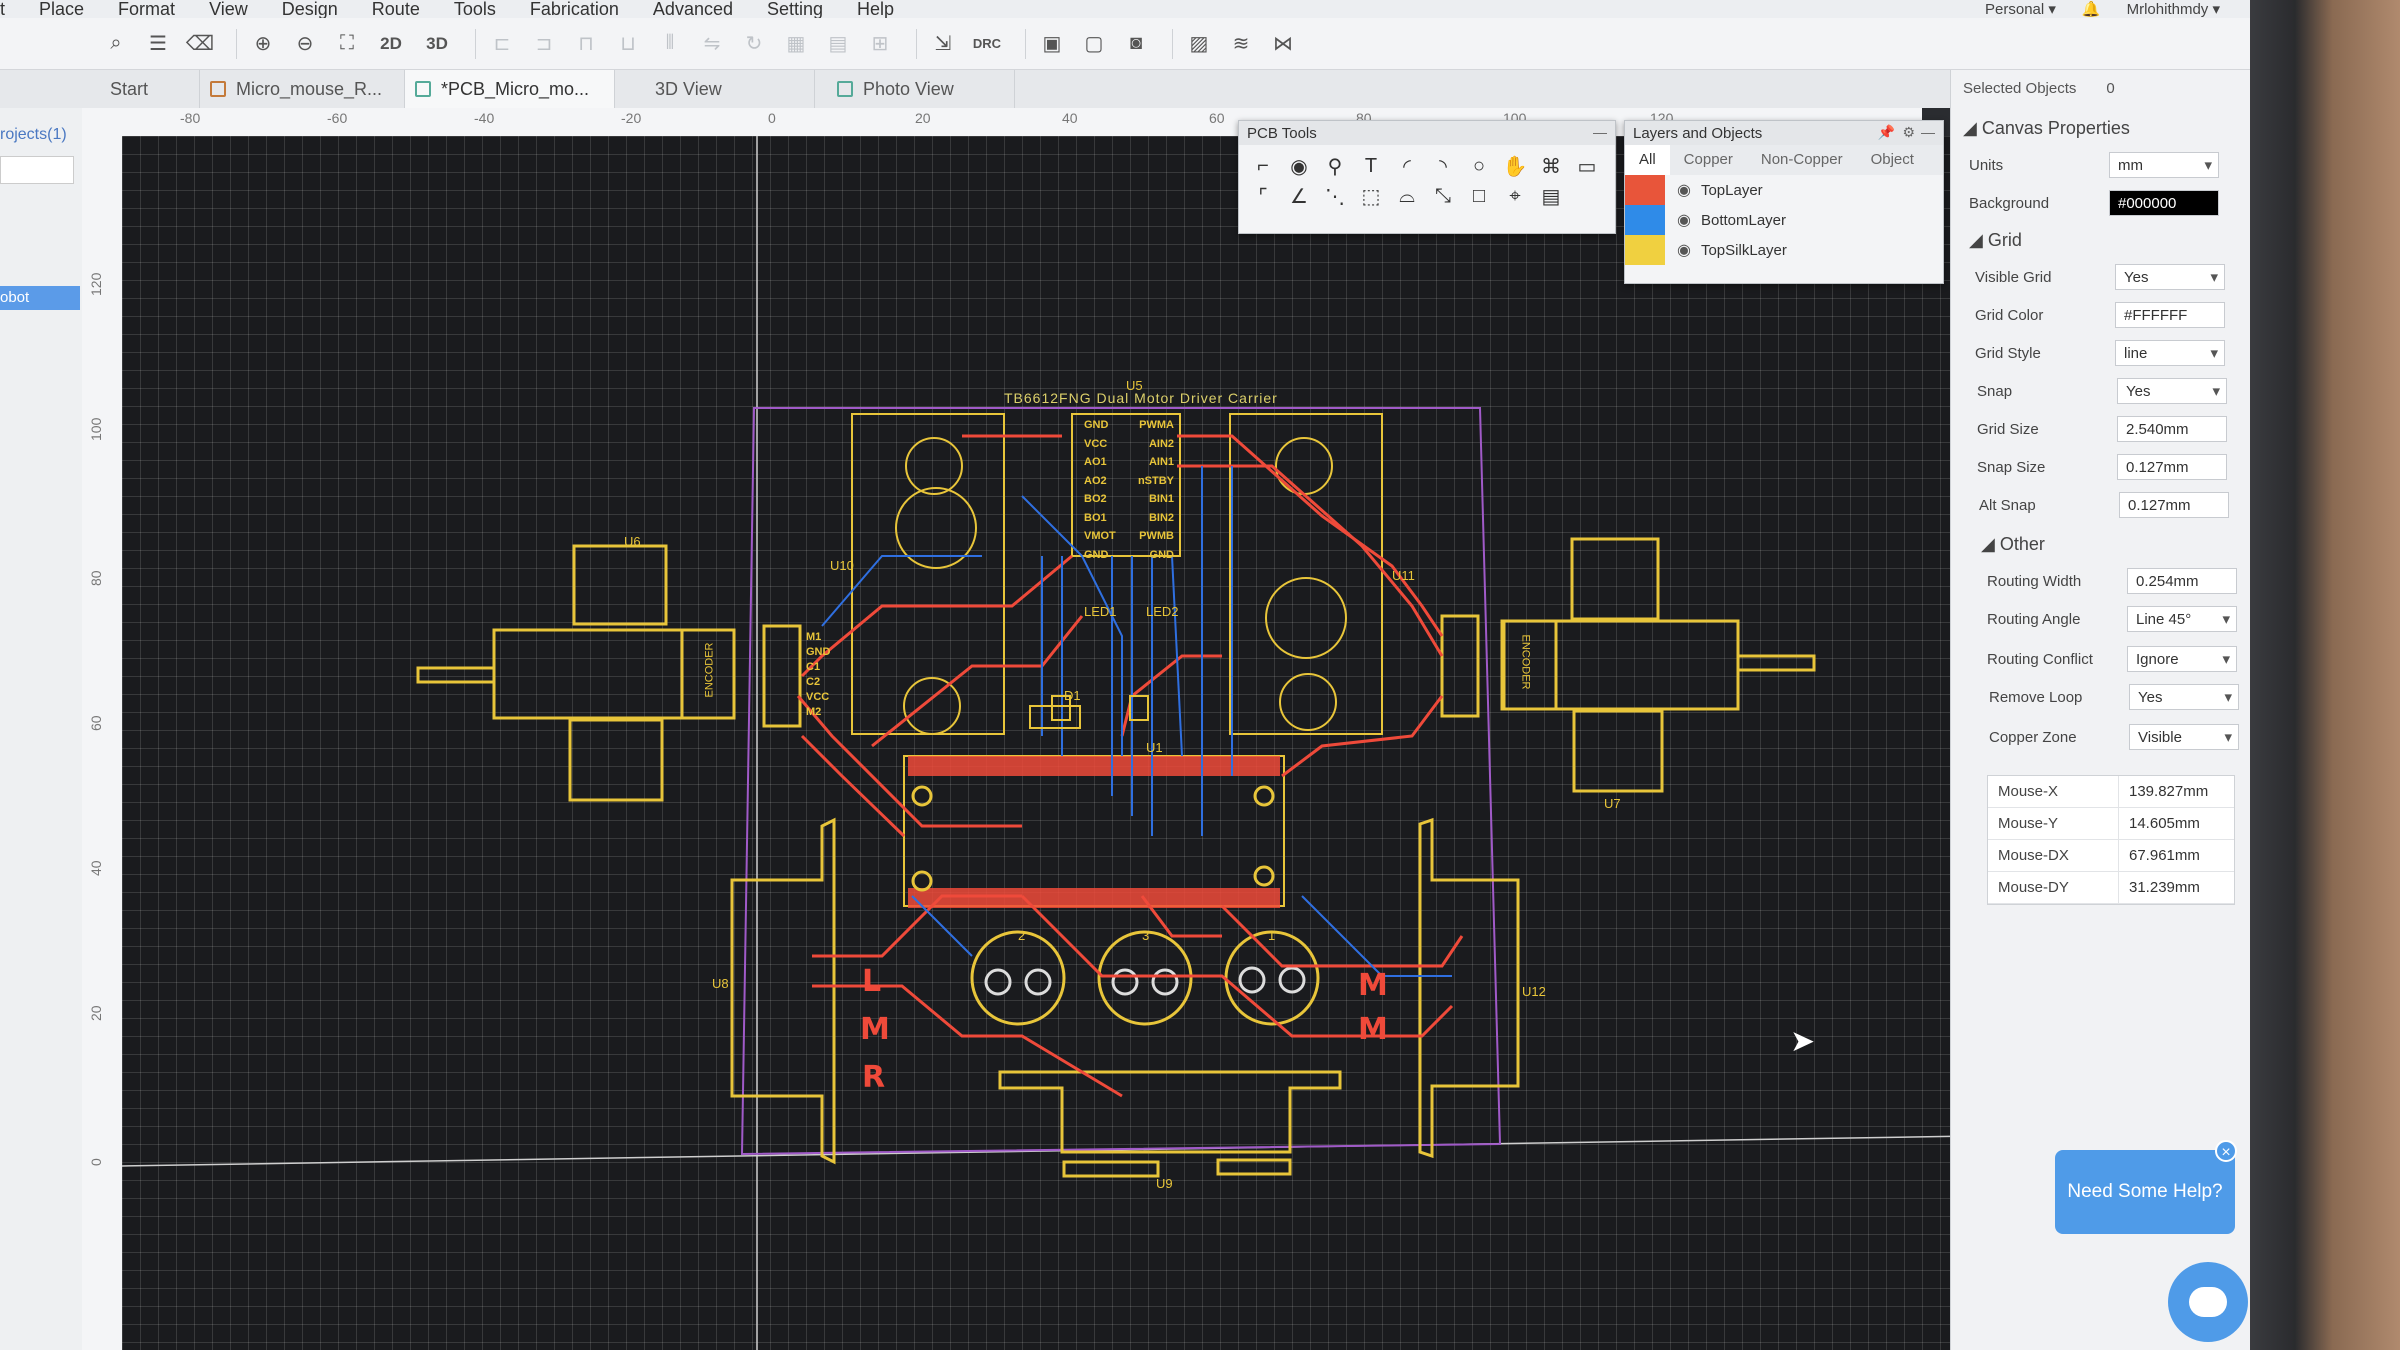 This screenshot has height=1350, width=2400. I want to click on tab-3d-view: 3D View, so click(715, 89).